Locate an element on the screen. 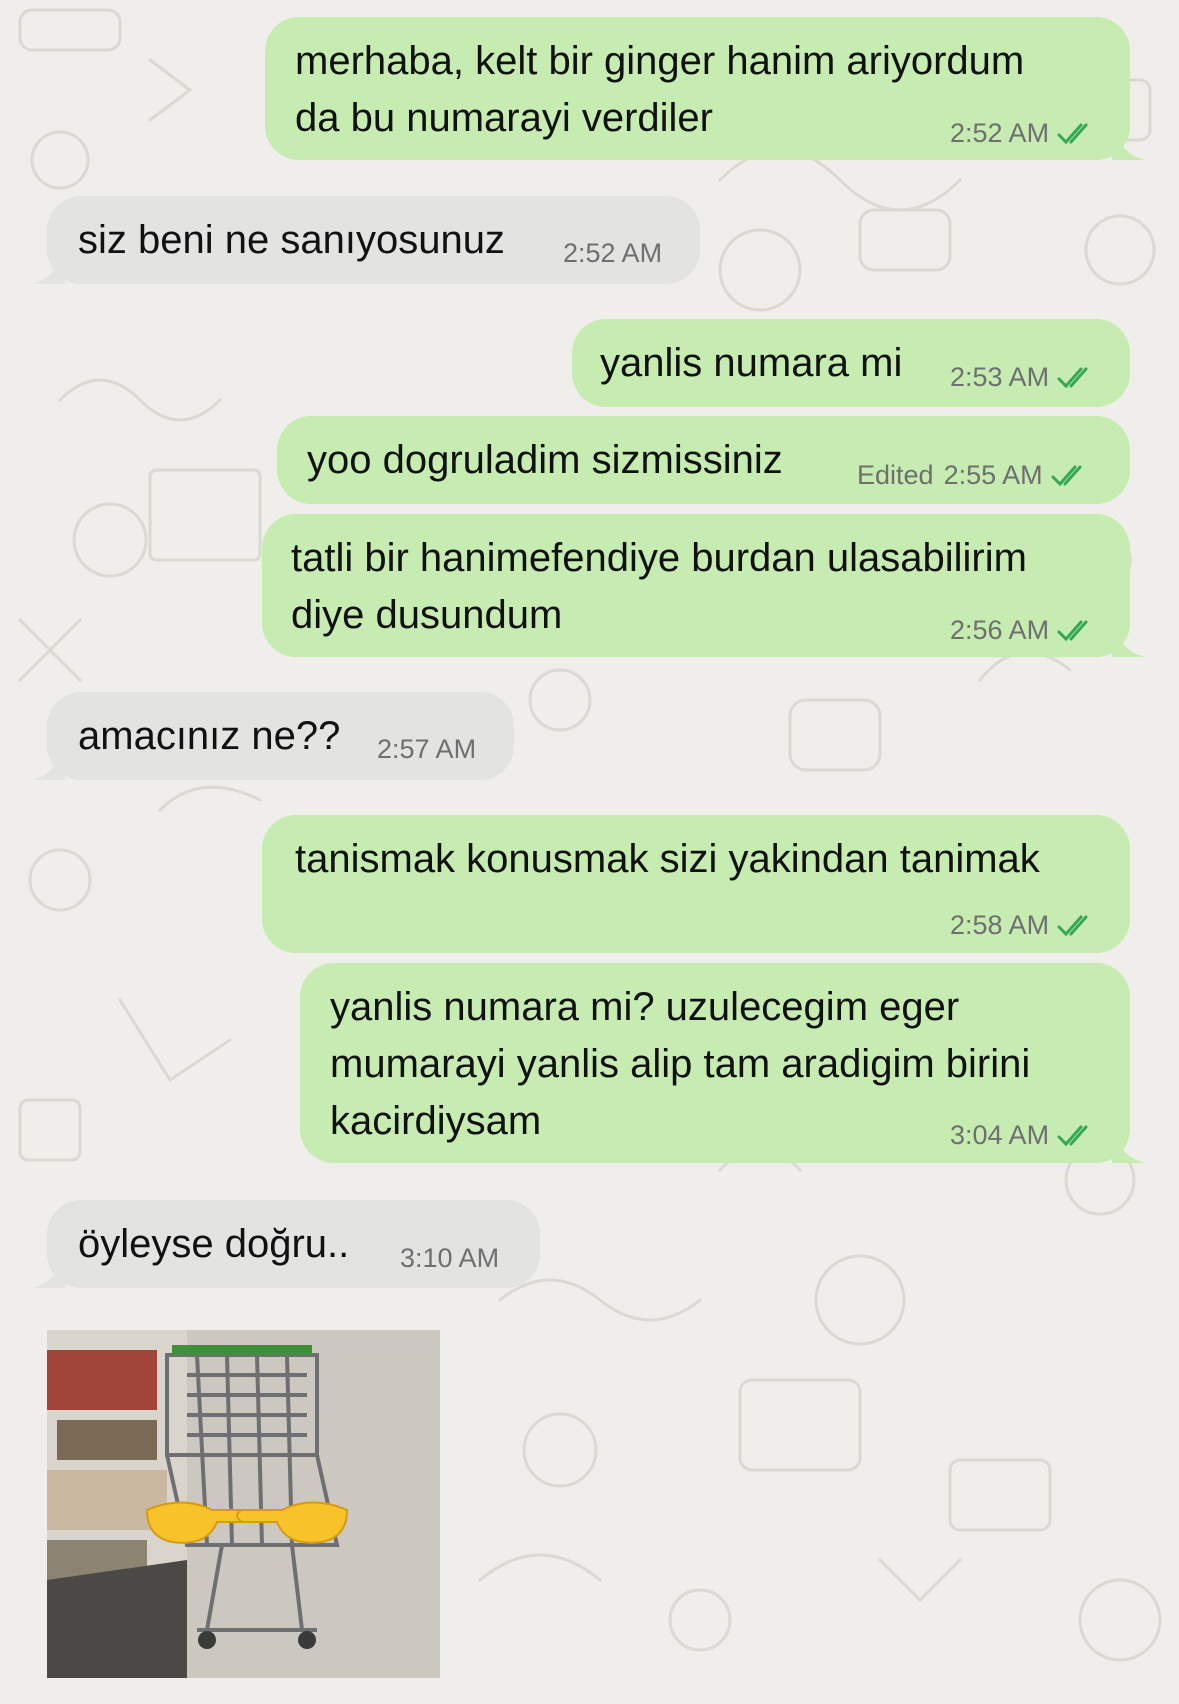 Image resolution: width=1179 pixels, height=1704 pixels. message-line: mumarayi yanlis alip tam aradigim birini is located at coordinates (680, 1064).